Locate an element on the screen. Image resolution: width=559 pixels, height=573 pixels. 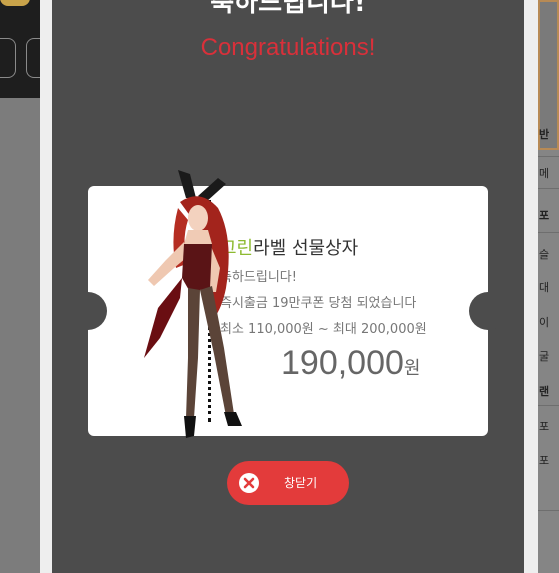
sidebar-text: 랜 is located at coordinates (544, 392).